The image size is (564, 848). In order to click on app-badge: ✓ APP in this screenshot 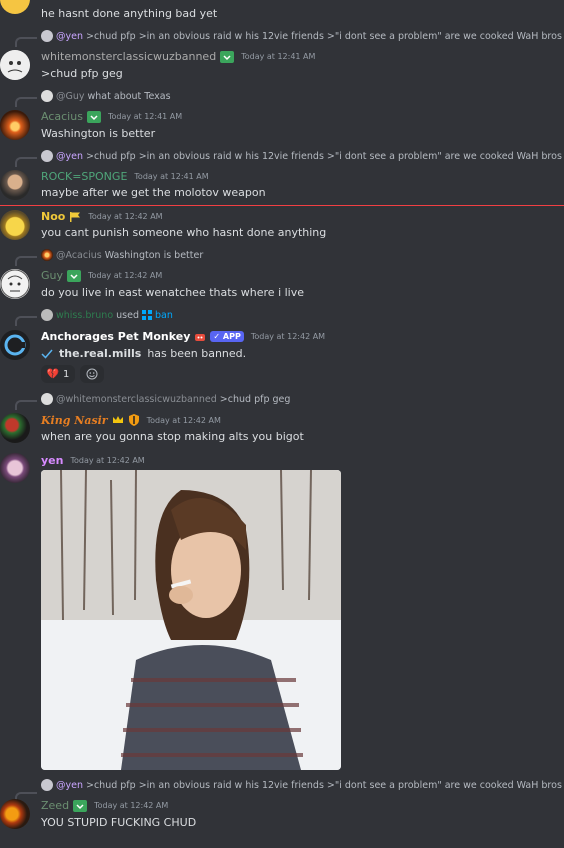, I will do `click(227, 336)`.